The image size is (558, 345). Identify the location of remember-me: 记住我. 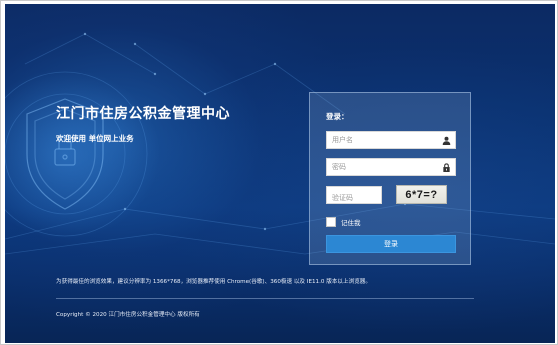
(343, 220).